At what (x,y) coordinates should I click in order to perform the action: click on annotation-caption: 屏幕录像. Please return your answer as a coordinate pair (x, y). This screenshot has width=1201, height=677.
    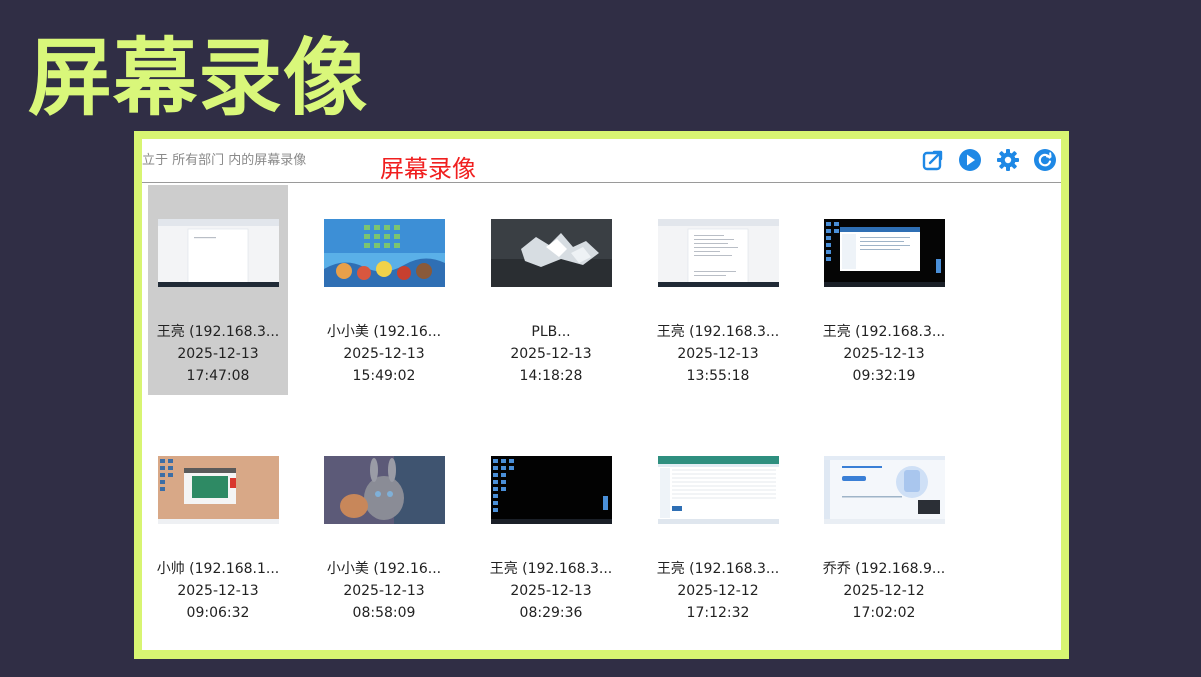
    Looking at the image, I should click on (428, 169).